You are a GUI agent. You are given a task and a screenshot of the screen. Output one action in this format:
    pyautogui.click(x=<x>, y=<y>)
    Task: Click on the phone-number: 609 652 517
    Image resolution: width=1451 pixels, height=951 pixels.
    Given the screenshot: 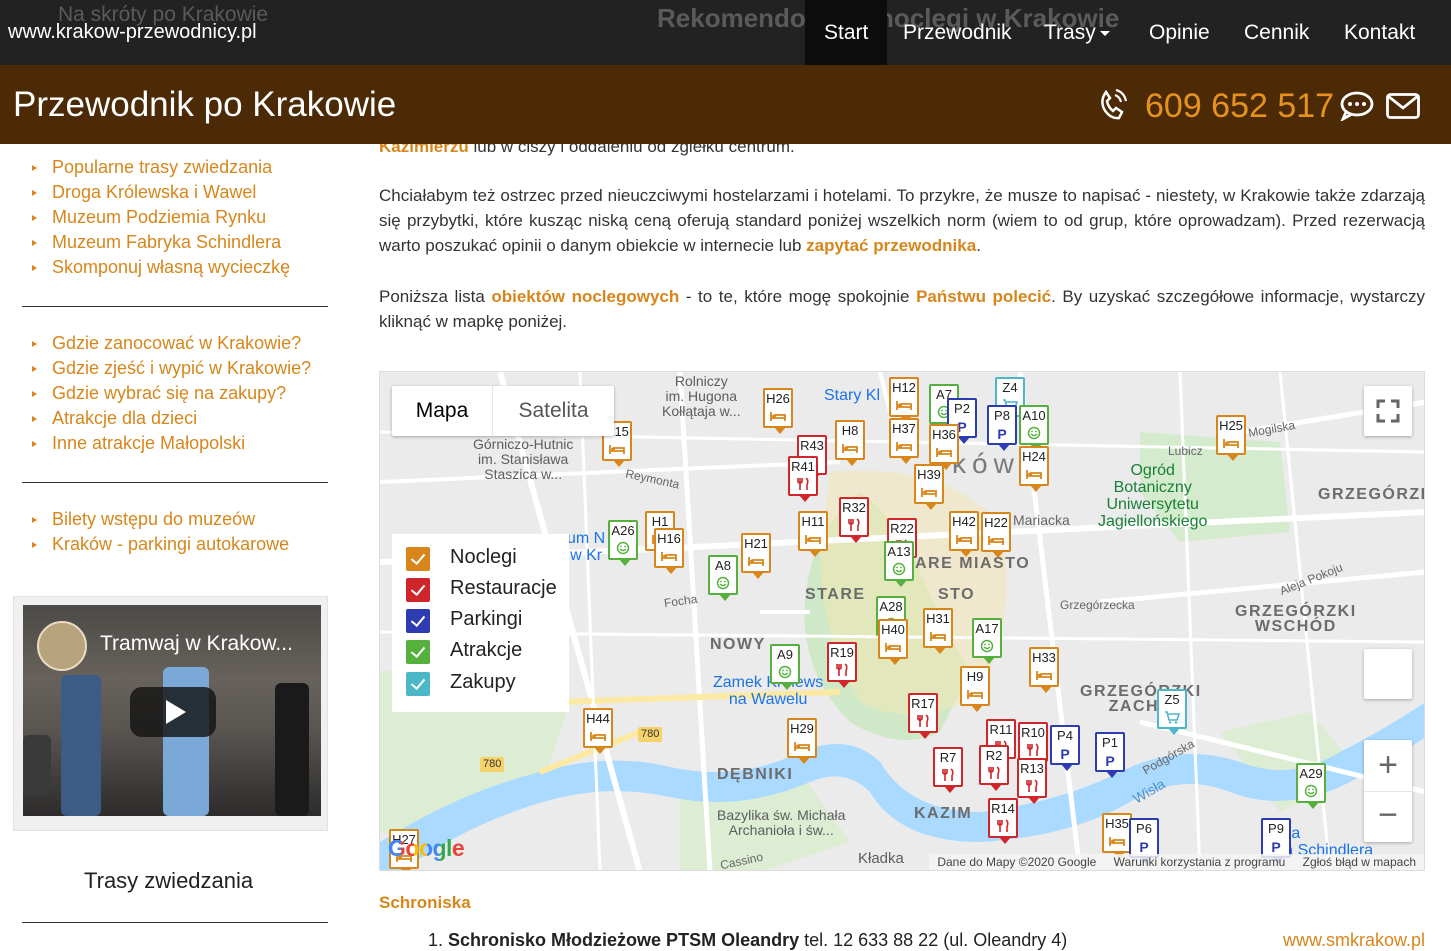 What is the action you would take?
    pyautogui.click(x=1239, y=106)
    